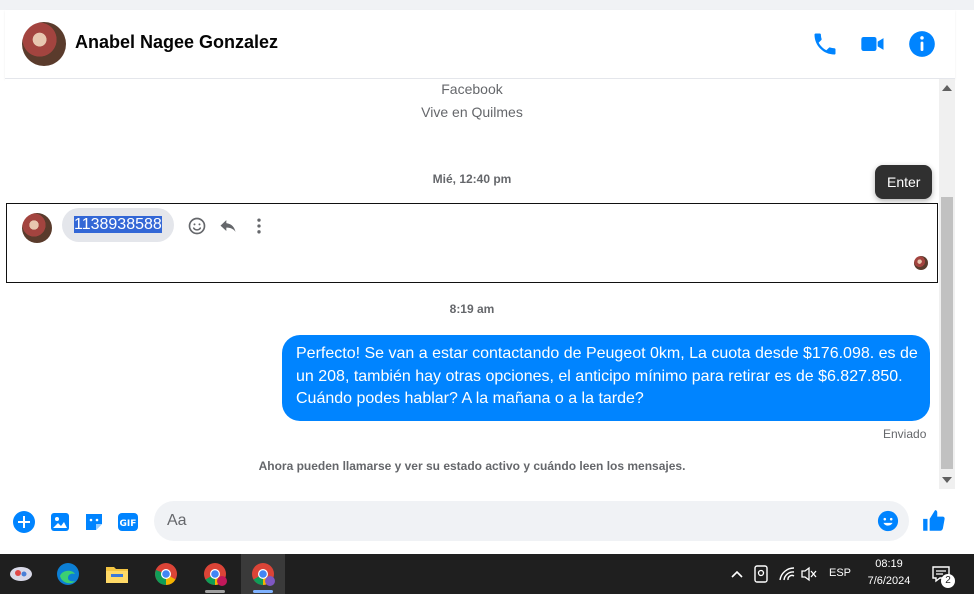  I want to click on read-receipt-avatar, so click(921, 263).